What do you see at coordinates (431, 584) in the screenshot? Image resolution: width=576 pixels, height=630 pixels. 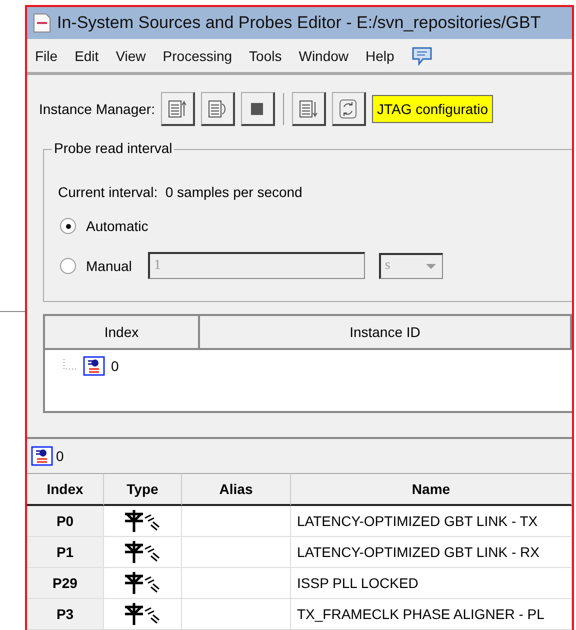 I see `probe-name: ISSP PLL LOCKED` at bounding box center [431, 584].